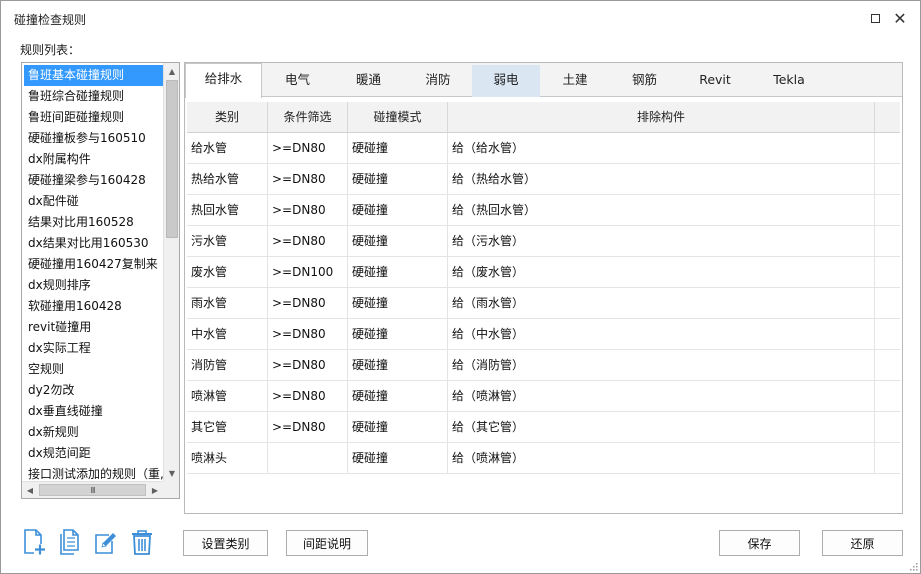  Describe the element at coordinates (155, 490) in the screenshot. I see `scroll-right-arrow-icon: ▶` at that location.